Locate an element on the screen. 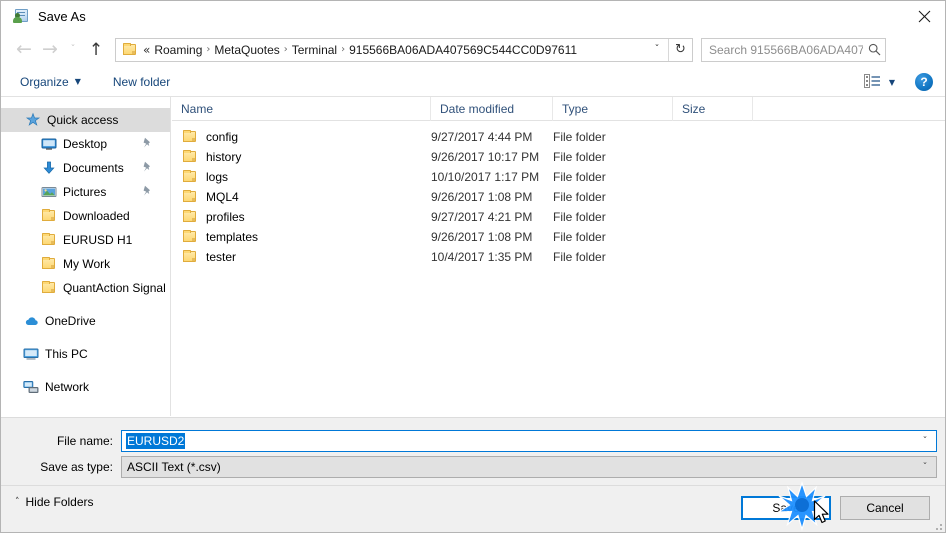 Image resolution: width=946 pixels, height=533 pixels. table-row: history 9/26/2017 10:17 PM File folder is located at coordinates (558, 157).